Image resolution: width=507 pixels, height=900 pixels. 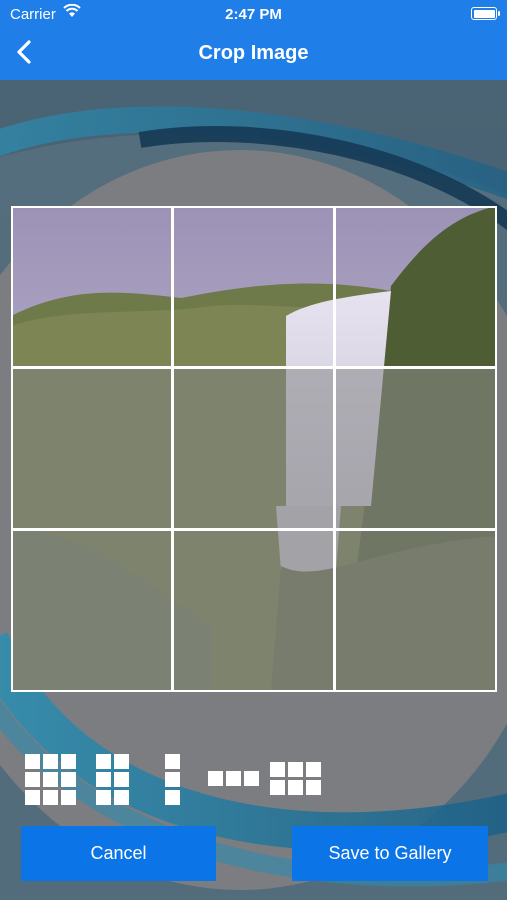 I want to click on save-to-gallery-button: Save to Gallery, so click(x=390, y=853).